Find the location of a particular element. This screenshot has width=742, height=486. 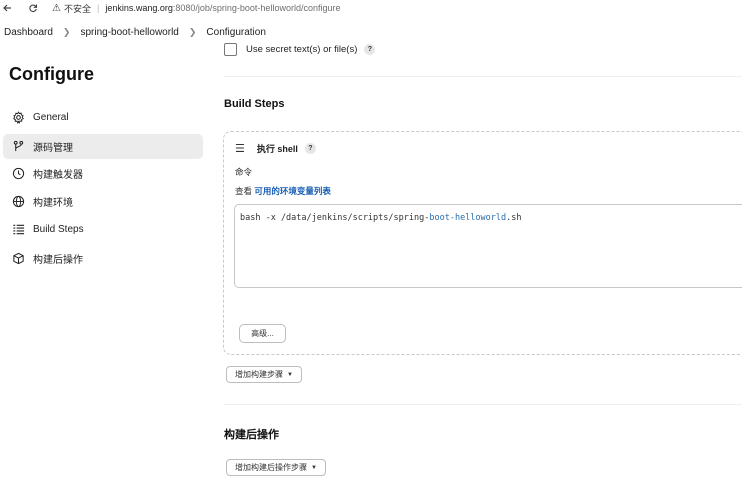

sidebar-item-label: Build Steps is located at coordinates (58, 229).